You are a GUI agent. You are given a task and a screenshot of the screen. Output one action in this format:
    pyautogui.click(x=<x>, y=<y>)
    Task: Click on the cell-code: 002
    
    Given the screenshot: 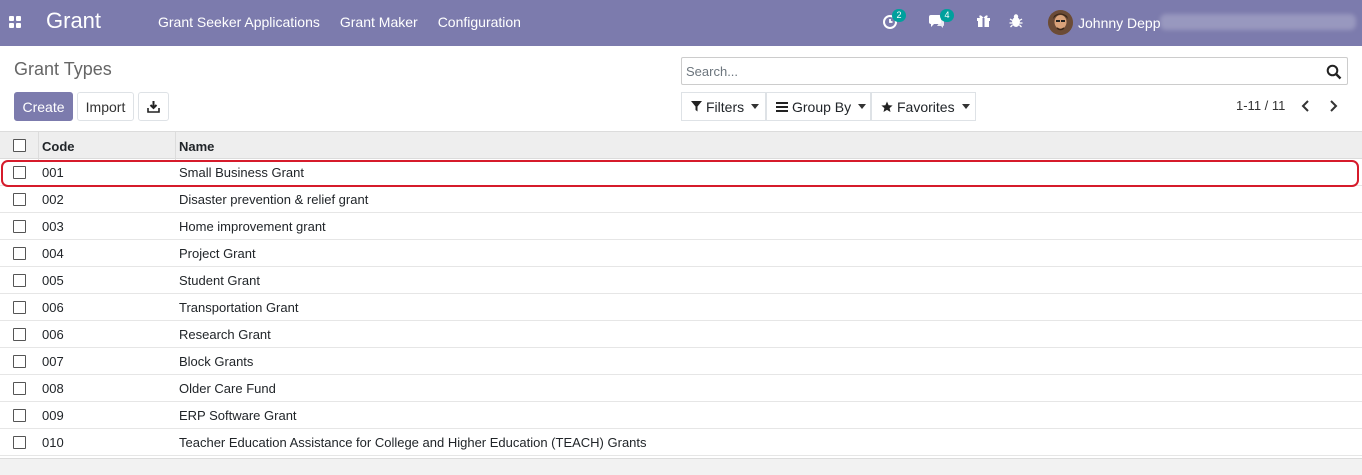 What is the action you would take?
    pyautogui.click(x=53, y=199)
    